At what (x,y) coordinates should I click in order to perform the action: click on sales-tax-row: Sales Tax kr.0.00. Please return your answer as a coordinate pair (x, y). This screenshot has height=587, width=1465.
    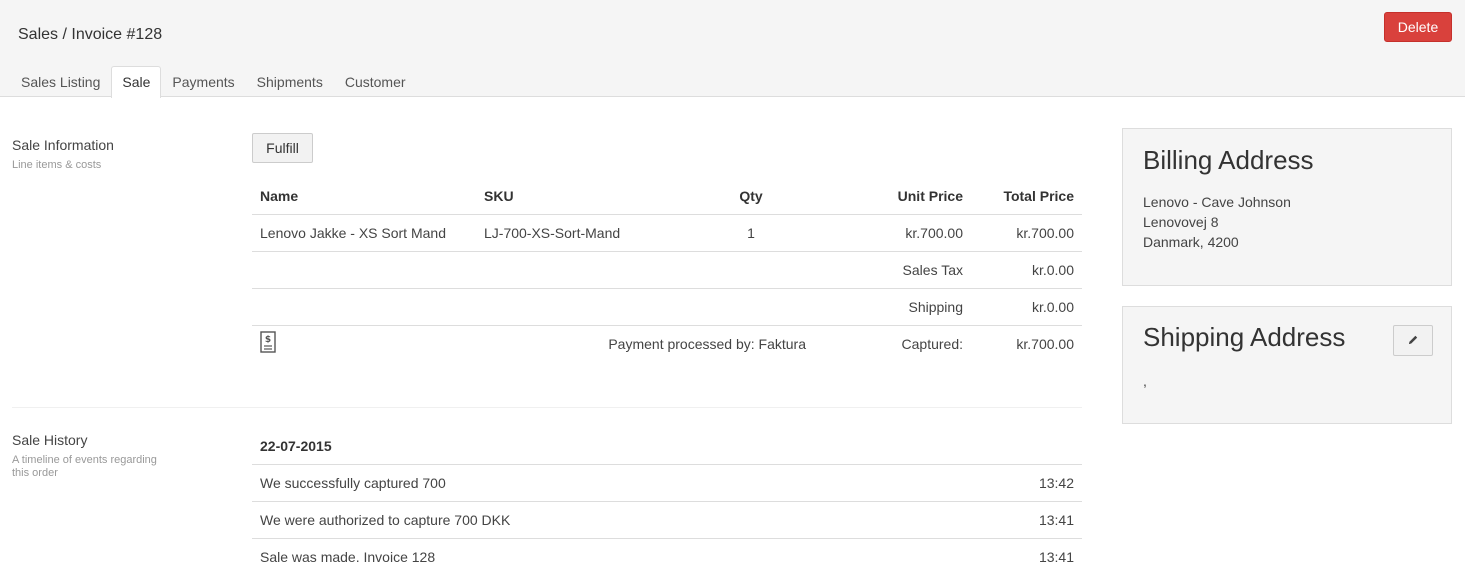
    Looking at the image, I should click on (667, 270).